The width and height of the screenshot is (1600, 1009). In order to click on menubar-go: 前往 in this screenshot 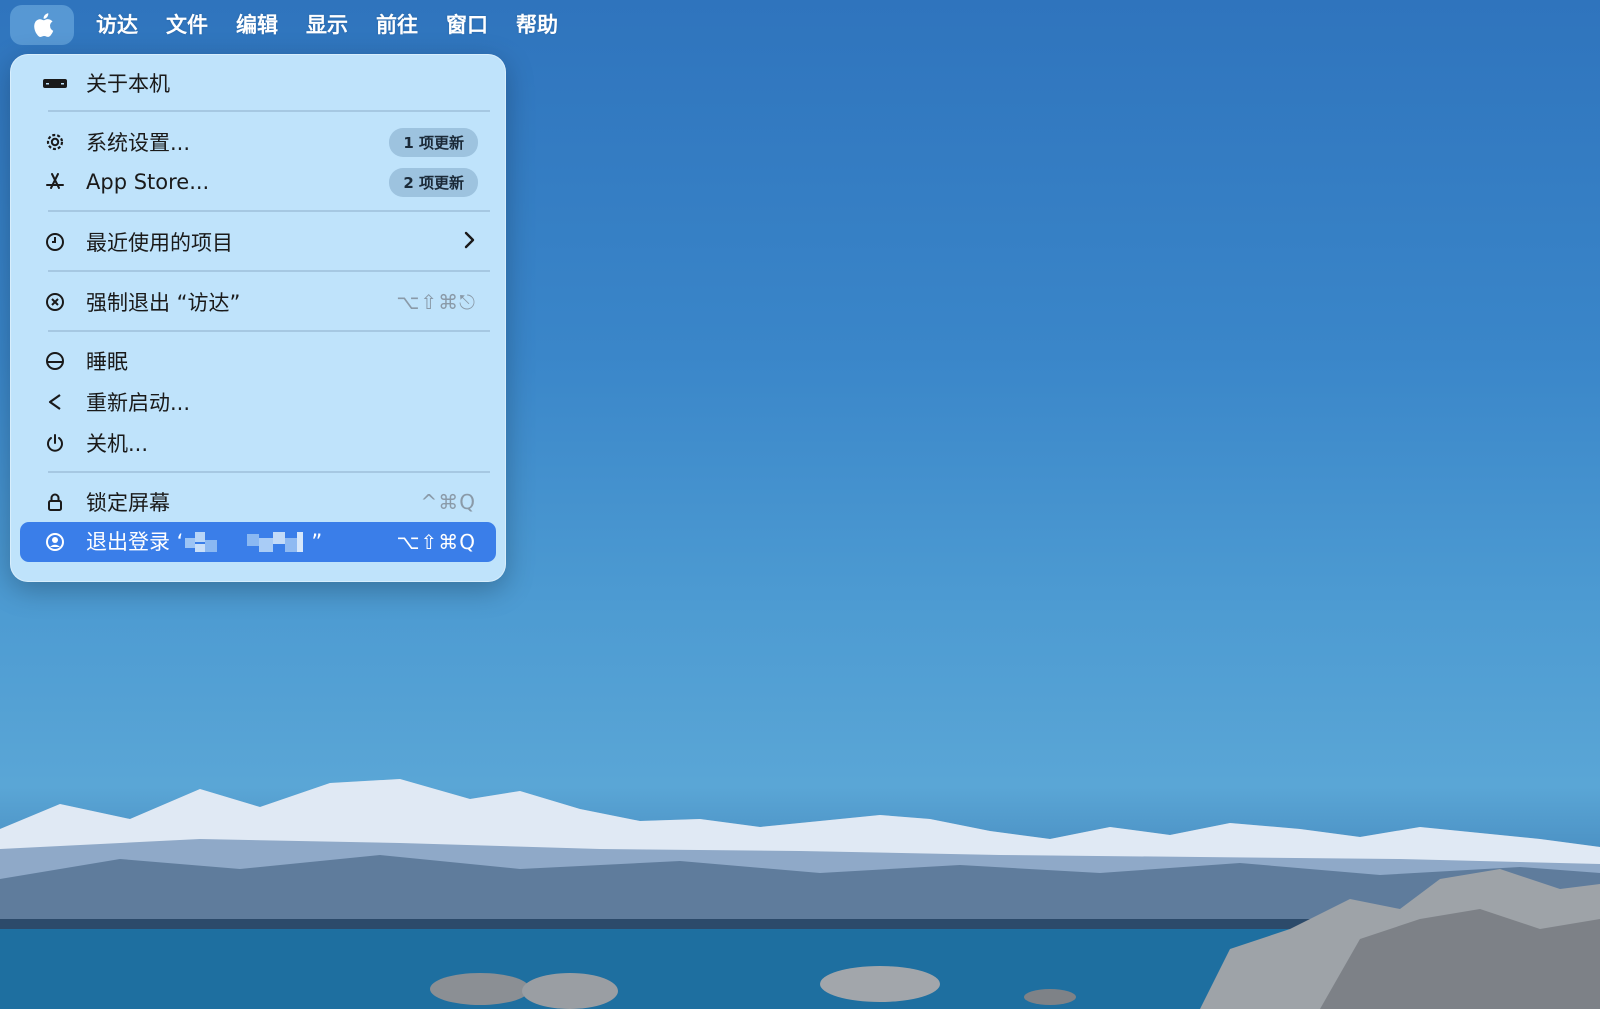, I will do `click(397, 25)`.